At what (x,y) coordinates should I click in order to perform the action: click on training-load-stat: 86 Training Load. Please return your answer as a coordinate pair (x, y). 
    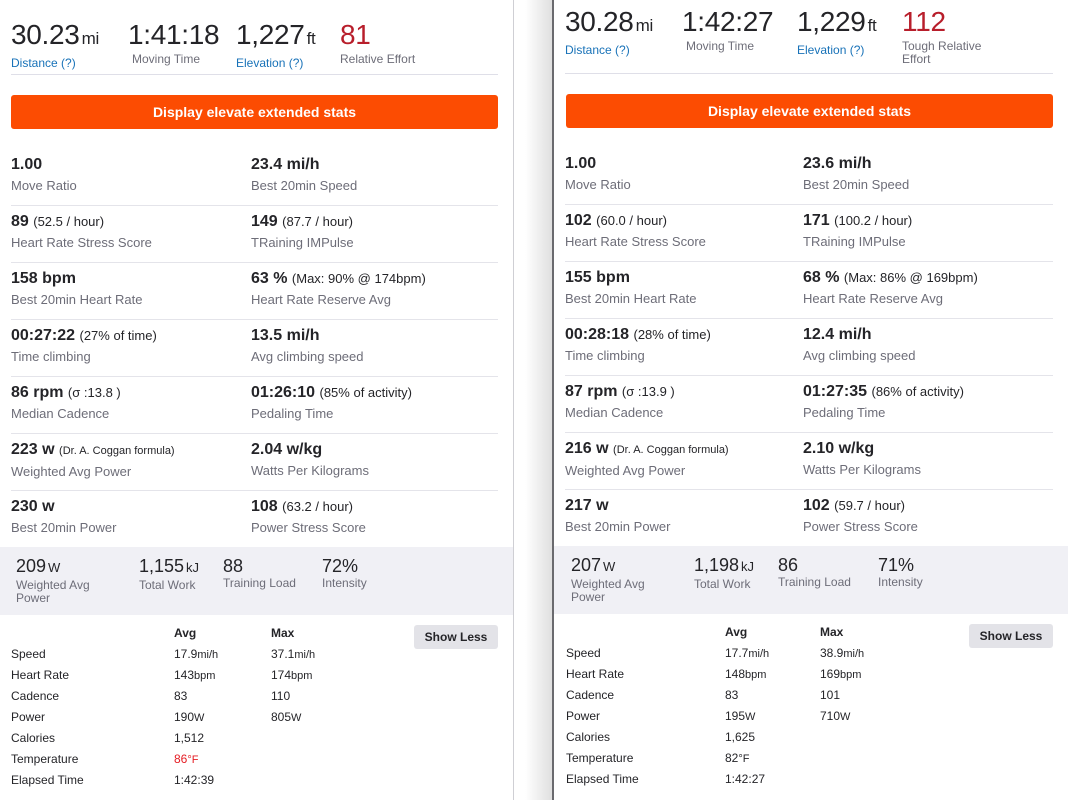
    Looking at the image, I should click on (814, 571).